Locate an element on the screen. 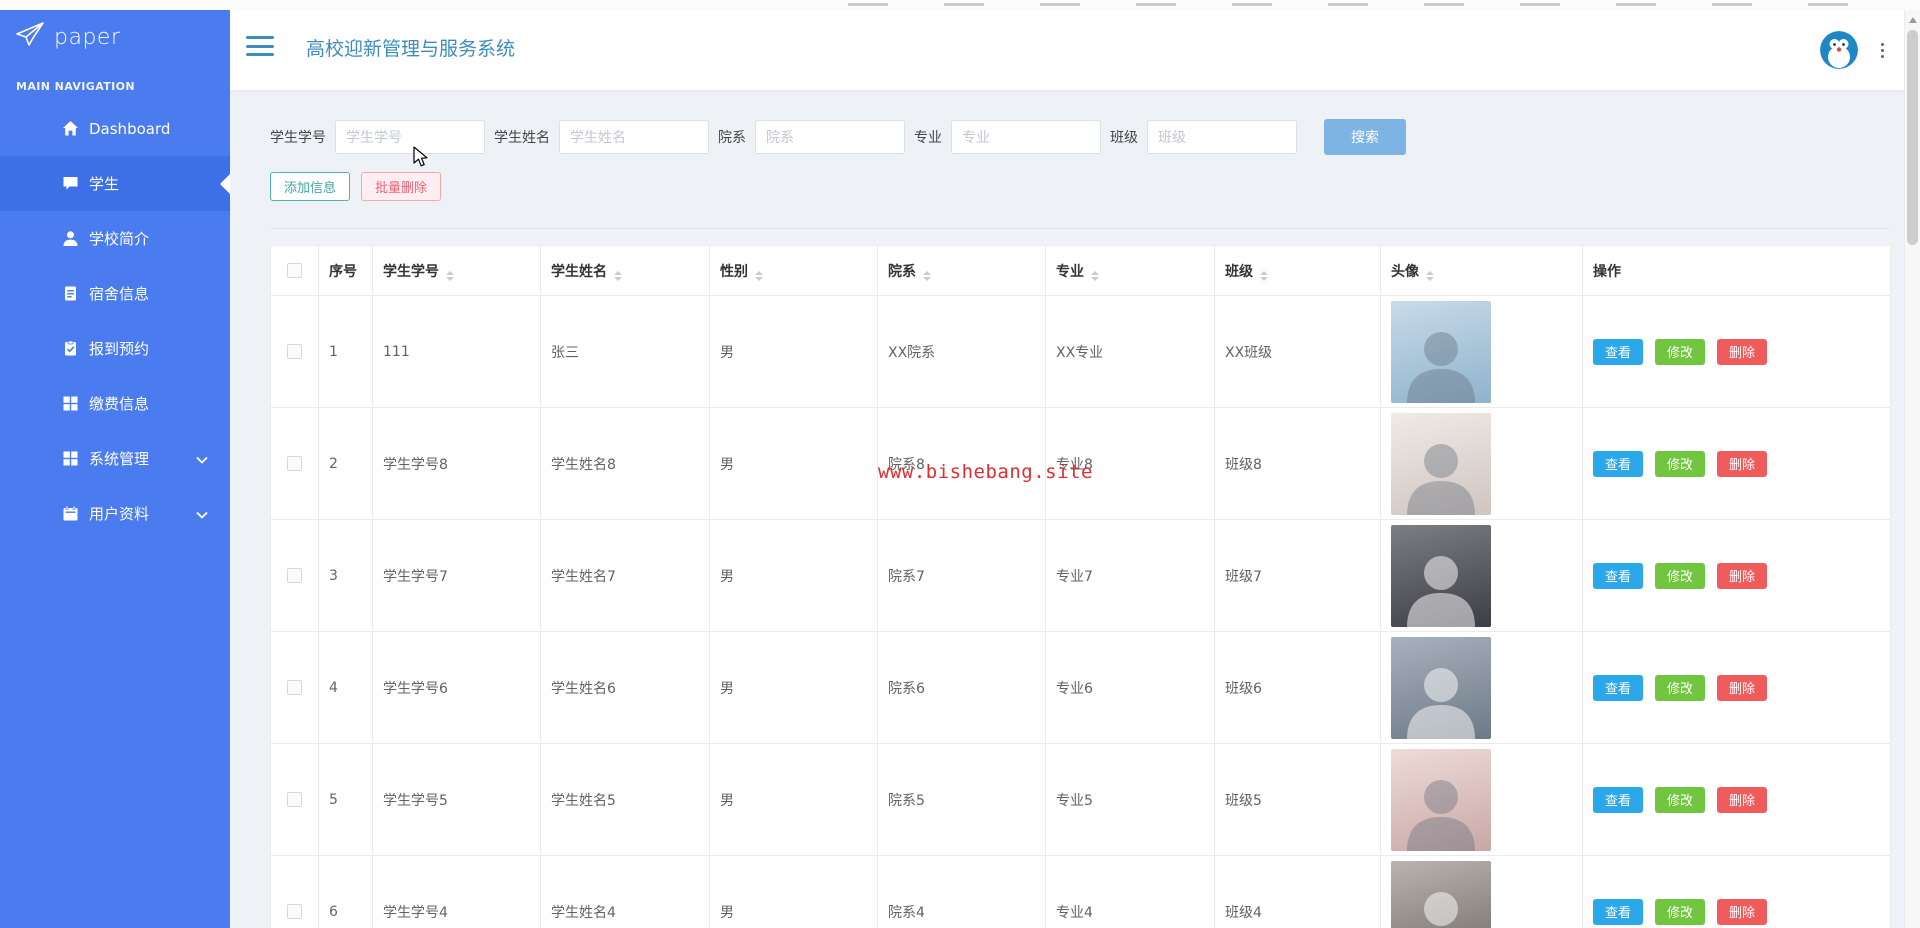  column-header-6: 专业 is located at coordinates (1130, 270).